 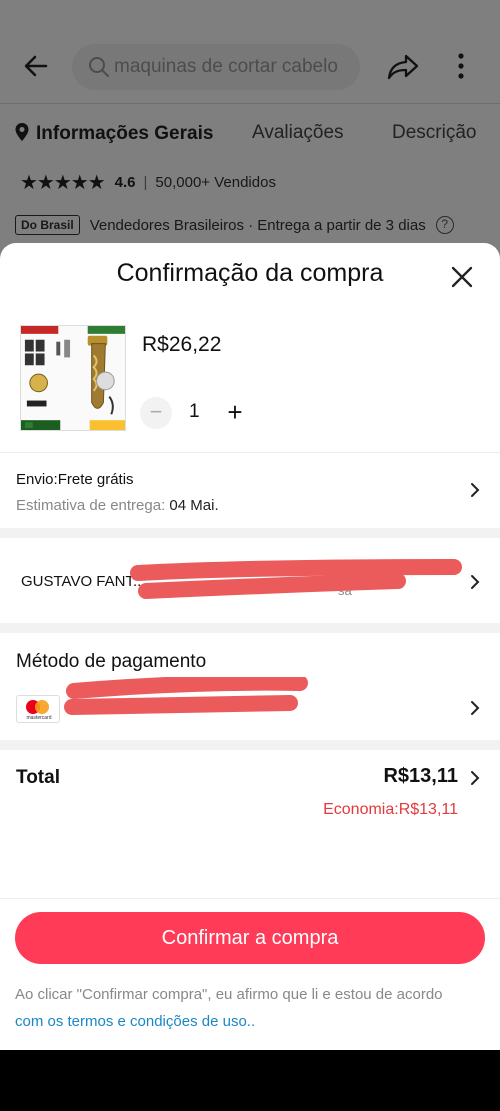 What do you see at coordinates (38, 777) in the screenshot?
I see `total-label: Total` at bounding box center [38, 777].